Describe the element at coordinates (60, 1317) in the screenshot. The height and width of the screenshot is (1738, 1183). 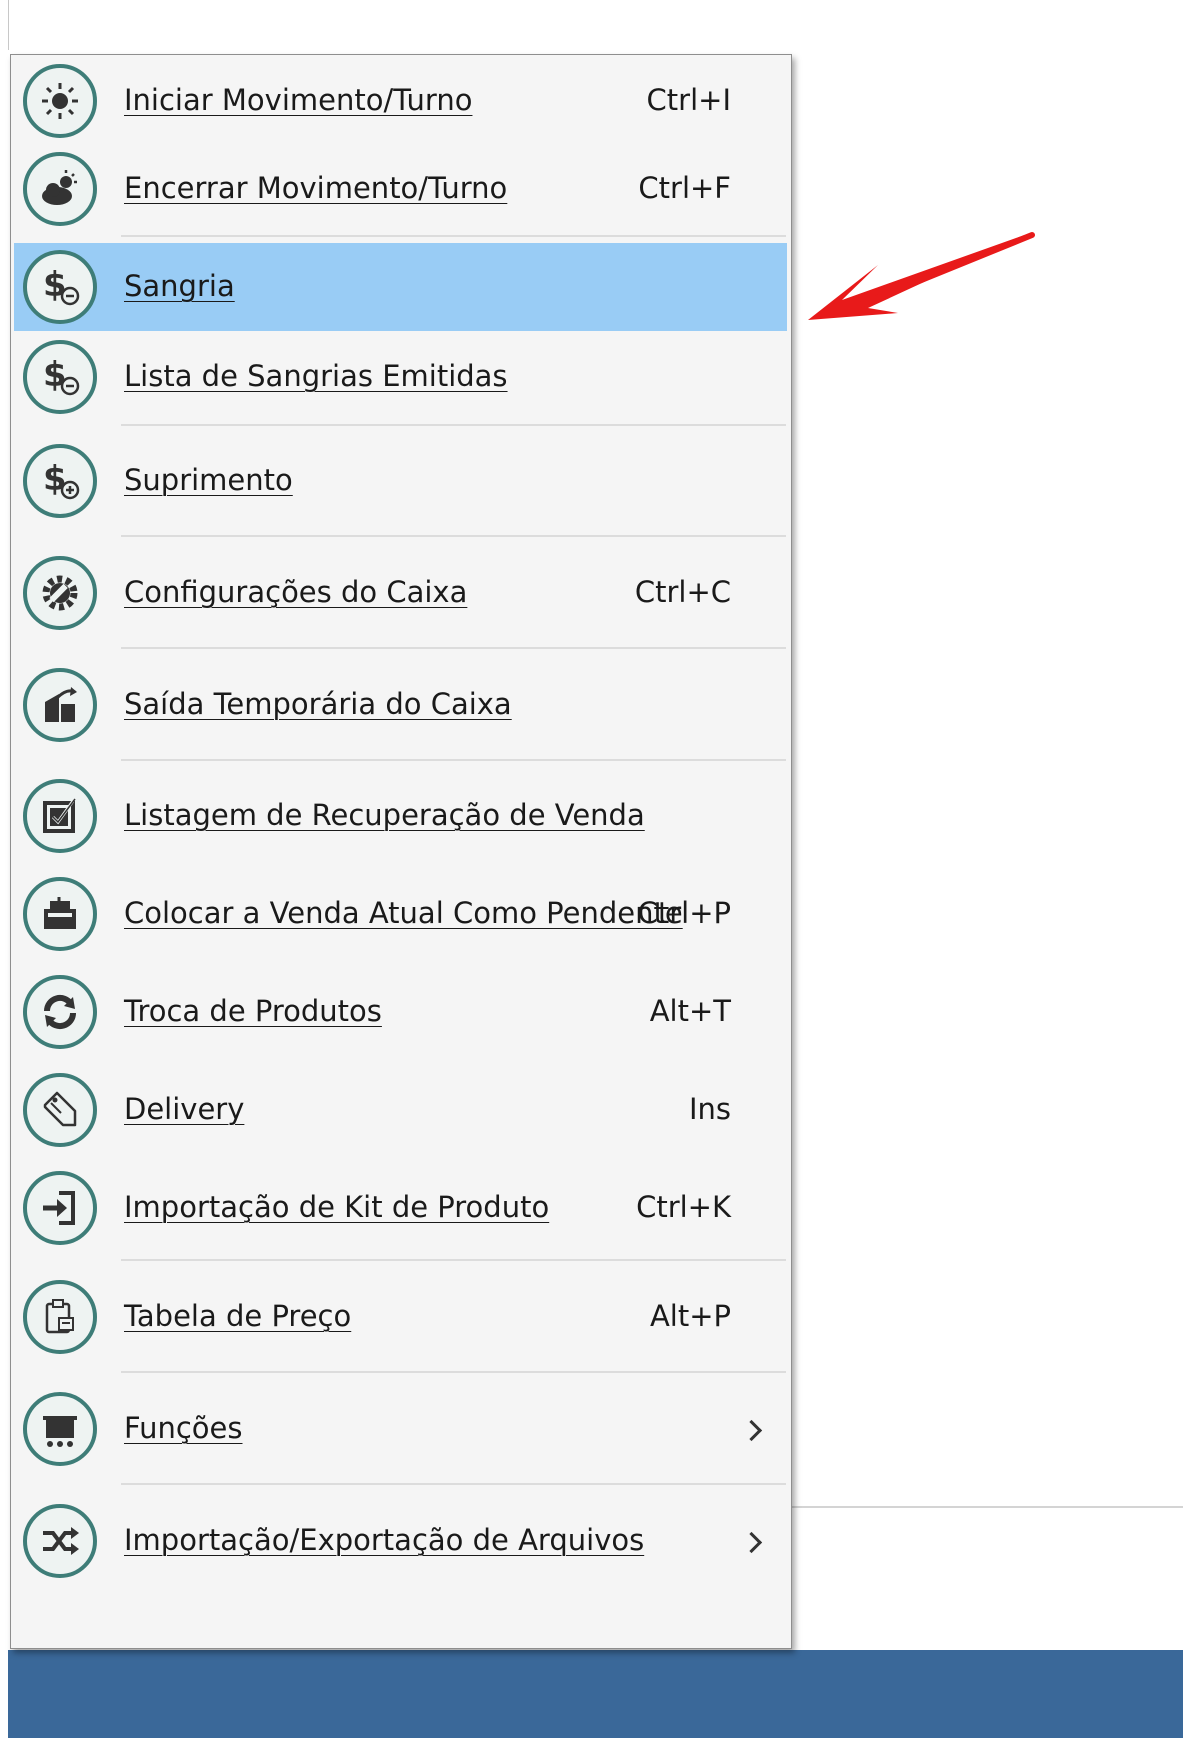
I see `clipboard-icon` at that location.